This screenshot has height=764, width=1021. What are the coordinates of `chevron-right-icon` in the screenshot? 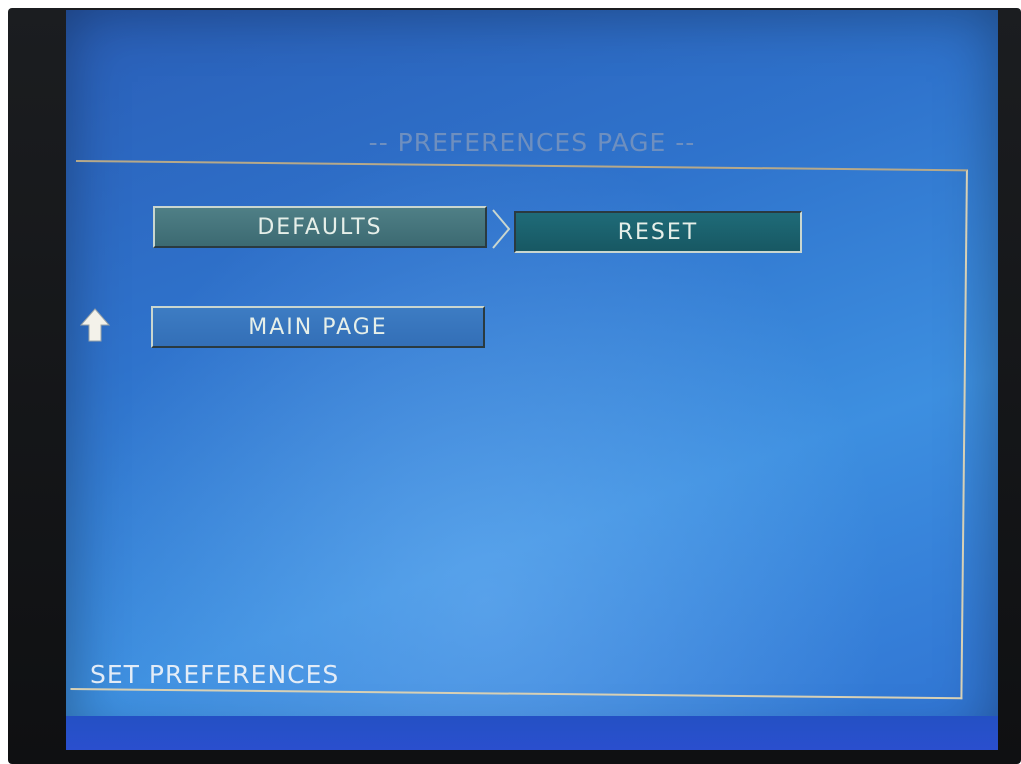 It's located at (501, 229).